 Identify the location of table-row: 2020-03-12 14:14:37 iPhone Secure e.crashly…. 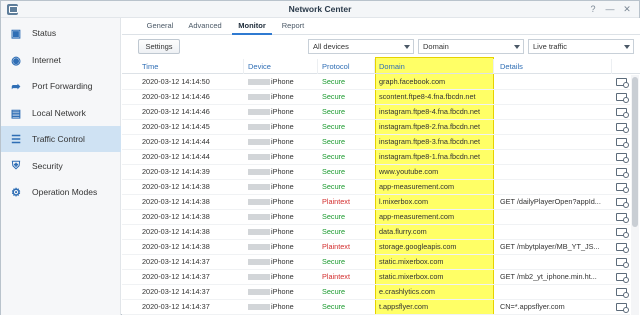
(376, 292).